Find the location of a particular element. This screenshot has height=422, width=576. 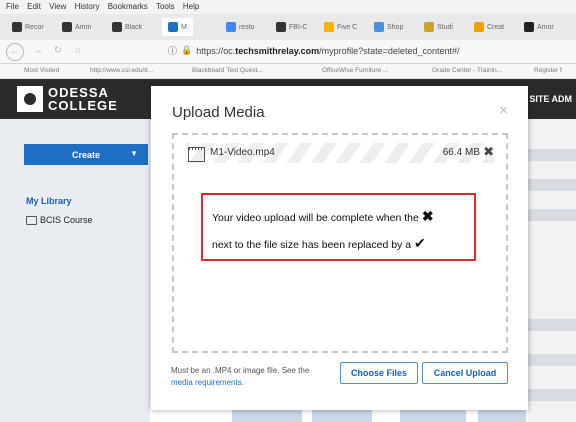

tab: Black is located at coordinates (127, 27).